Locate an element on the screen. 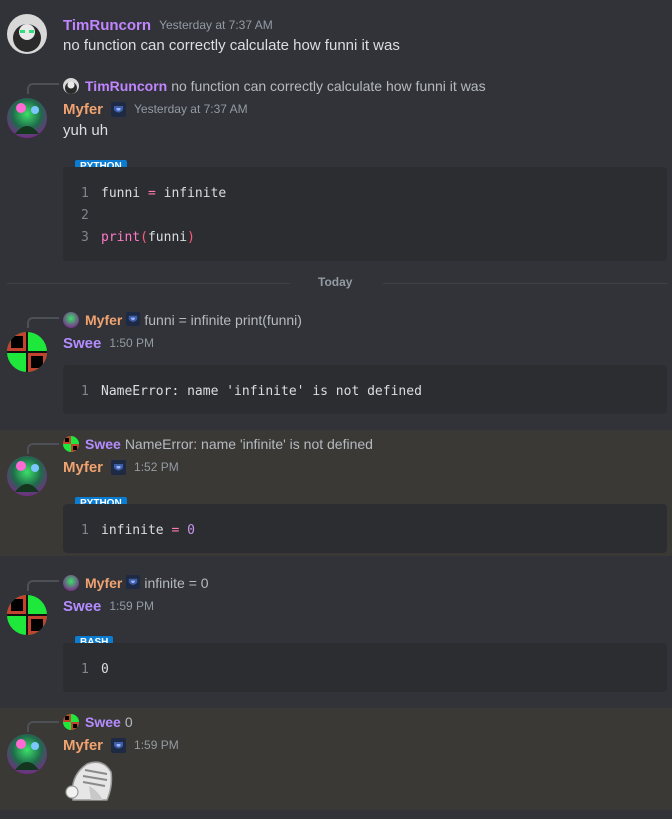  message-text: yuh uh is located at coordinates (86, 130).